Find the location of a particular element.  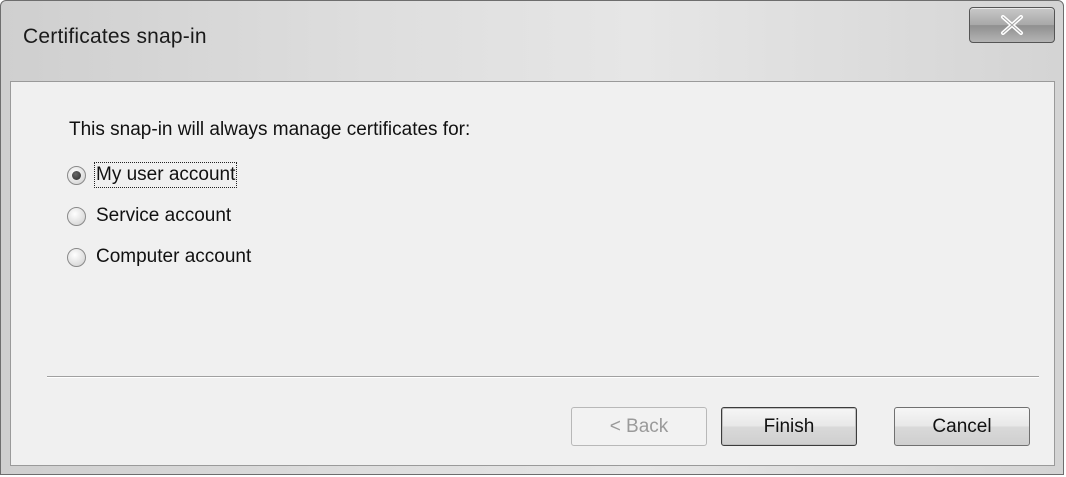

option-computer-account: Computer account is located at coordinates (159, 257).